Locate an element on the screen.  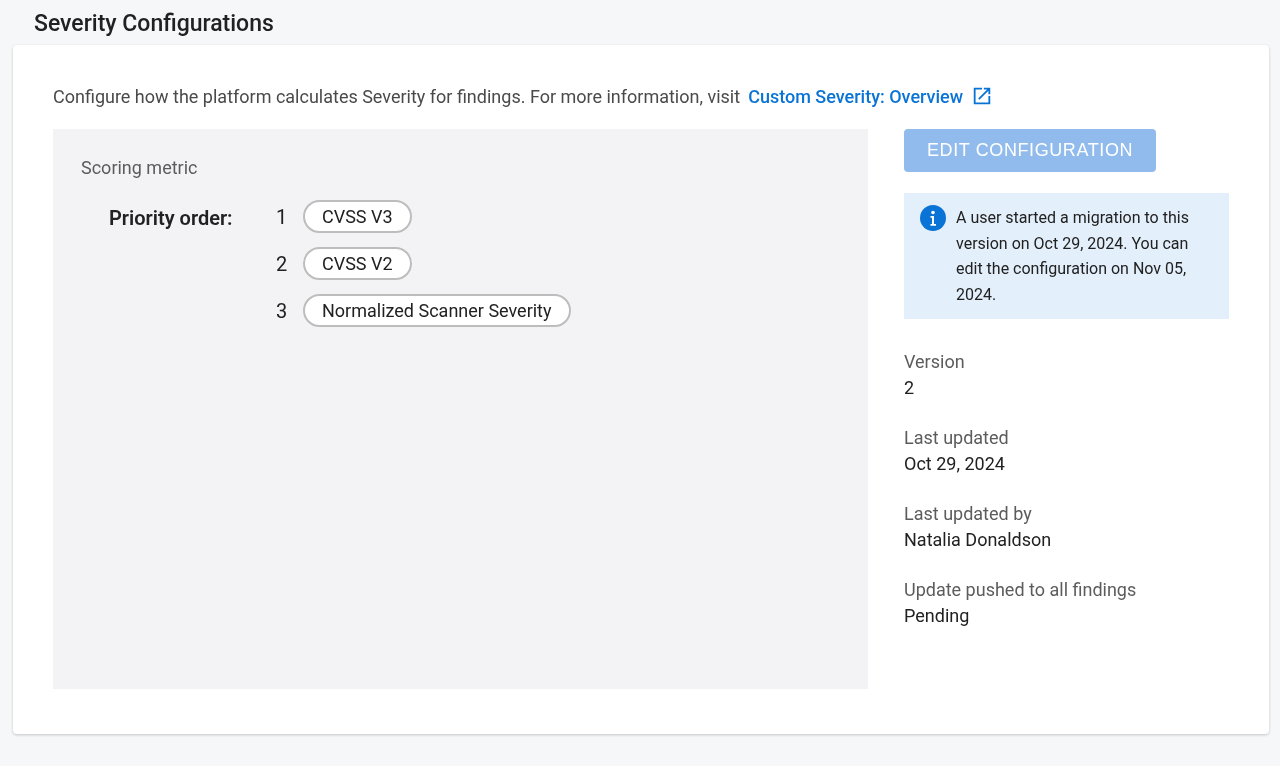
priority-label: Priority order: is located at coordinates (171, 218).